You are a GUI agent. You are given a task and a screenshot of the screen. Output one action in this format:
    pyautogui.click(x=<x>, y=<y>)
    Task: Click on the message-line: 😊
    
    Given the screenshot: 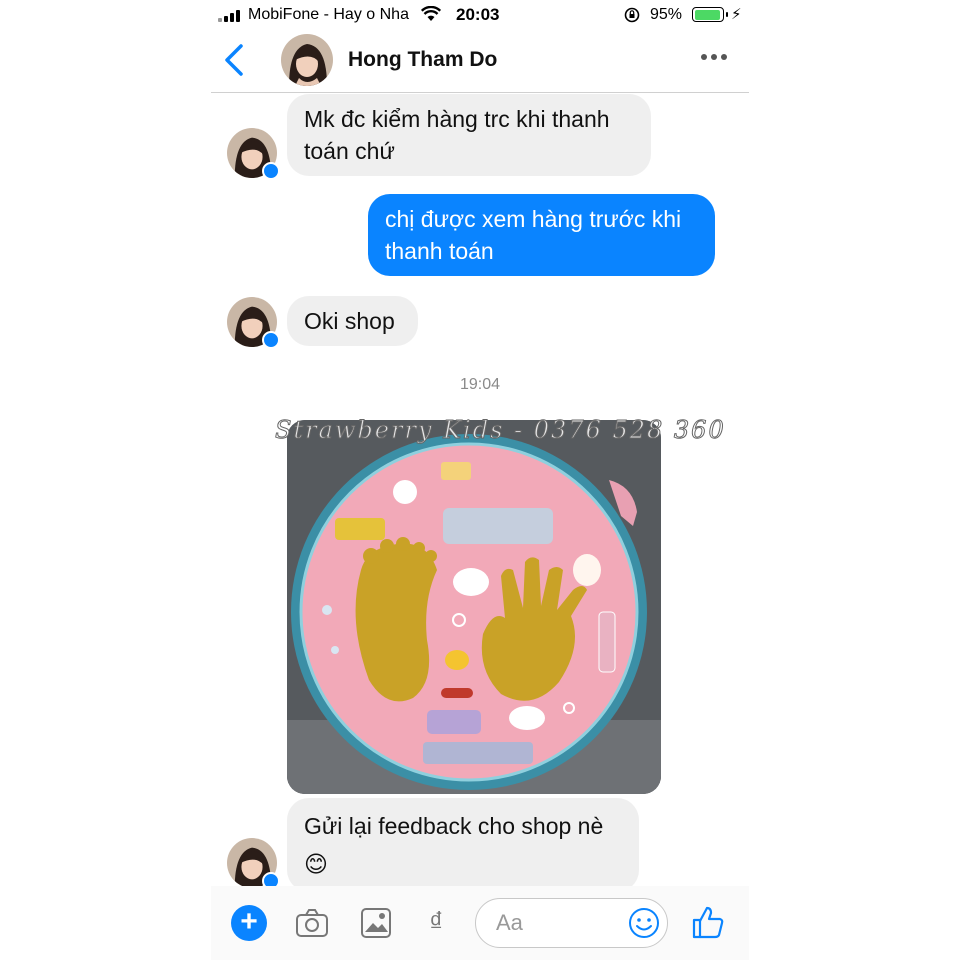 What is the action you would take?
    pyautogui.click(x=316, y=864)
    